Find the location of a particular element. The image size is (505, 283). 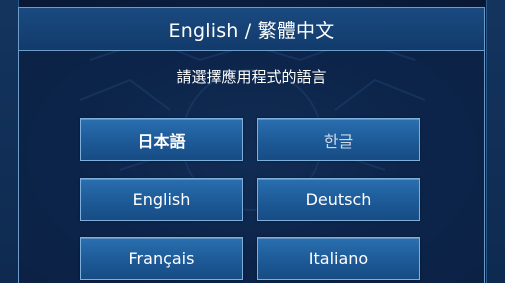

language-button-français: Français is located at coordinates (161, 258).